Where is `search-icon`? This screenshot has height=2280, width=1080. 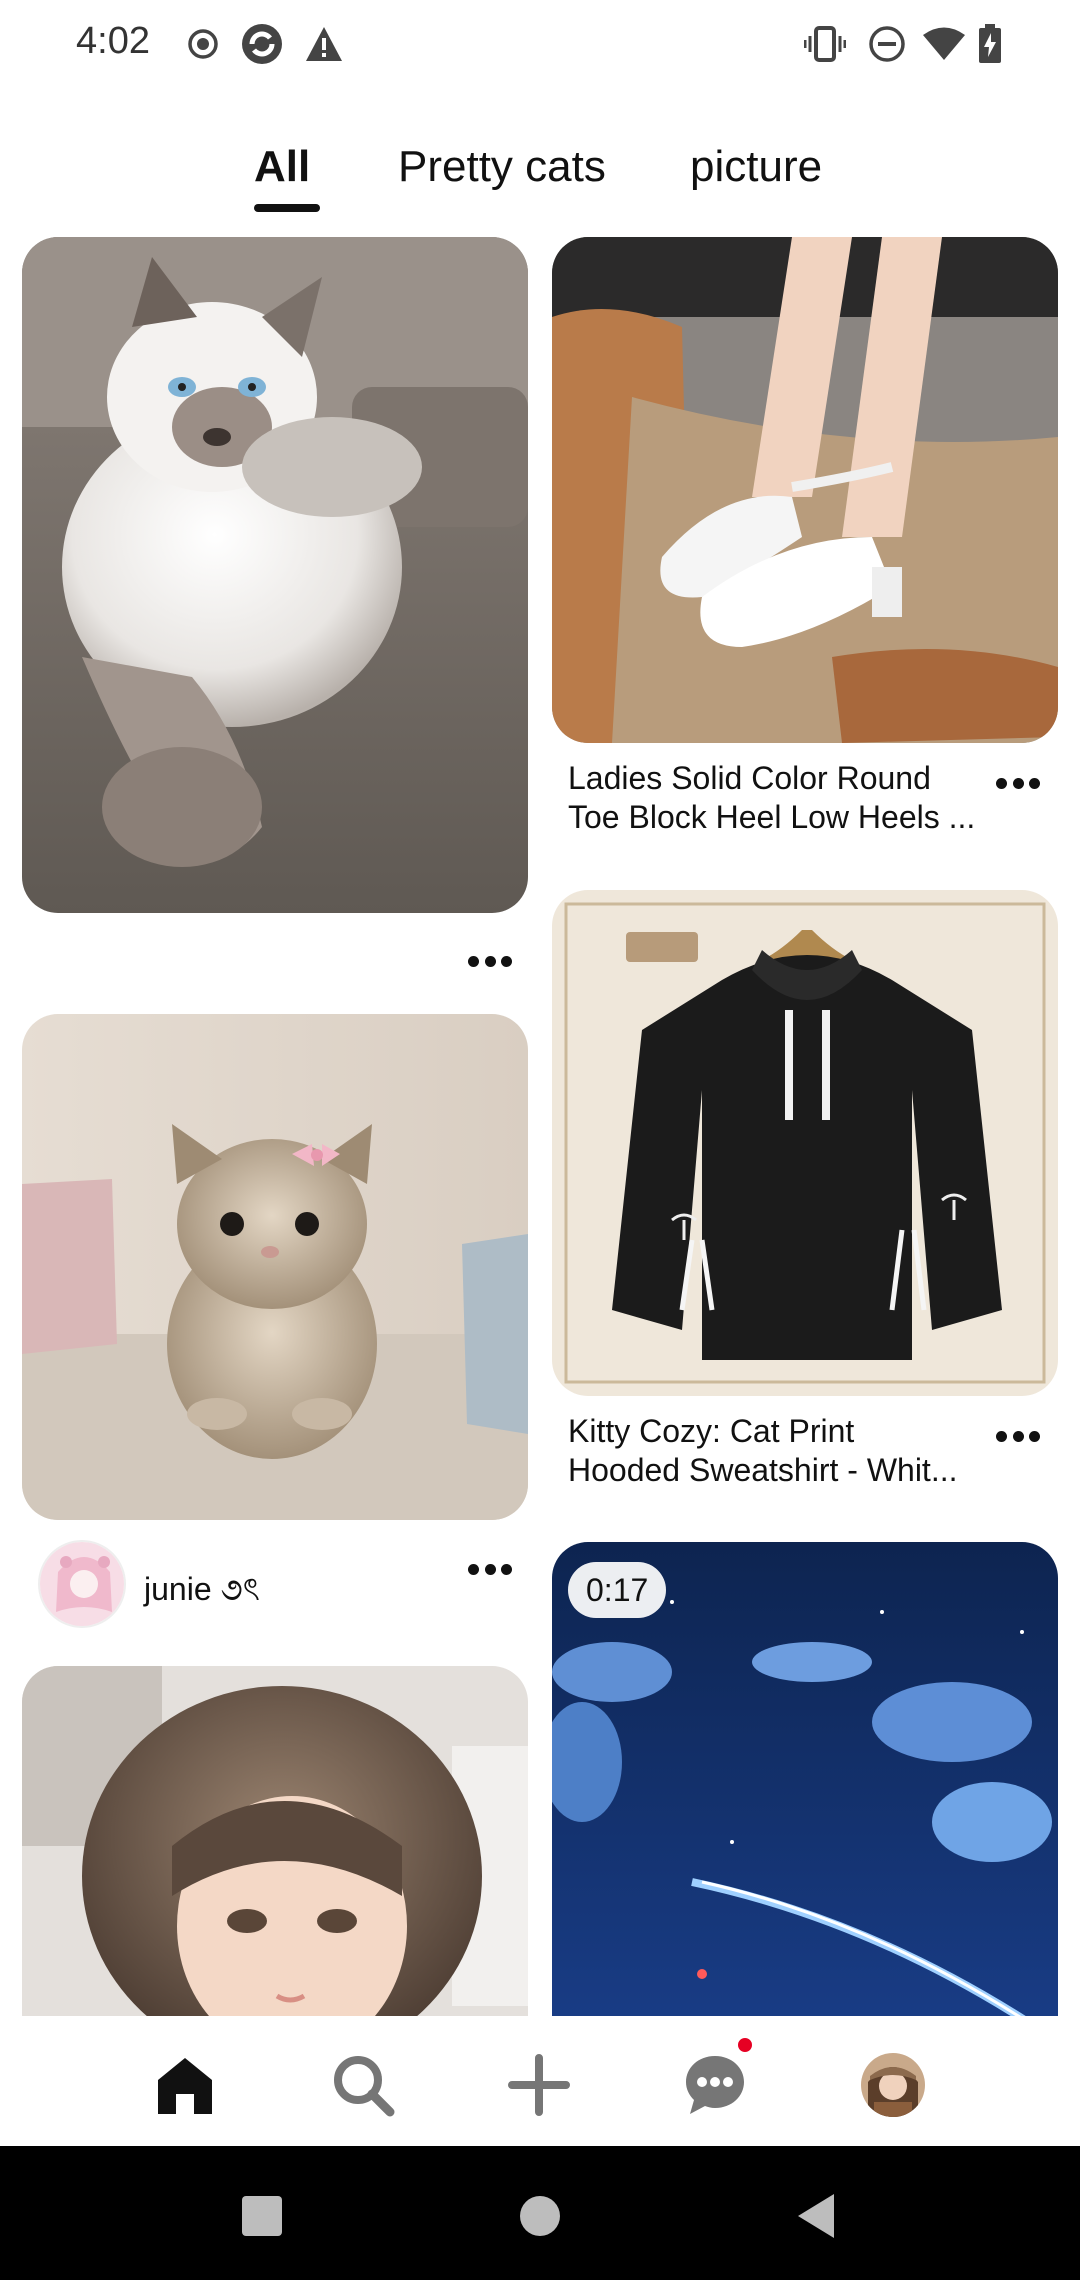
search-icon is located at coordinates (363, 2085).